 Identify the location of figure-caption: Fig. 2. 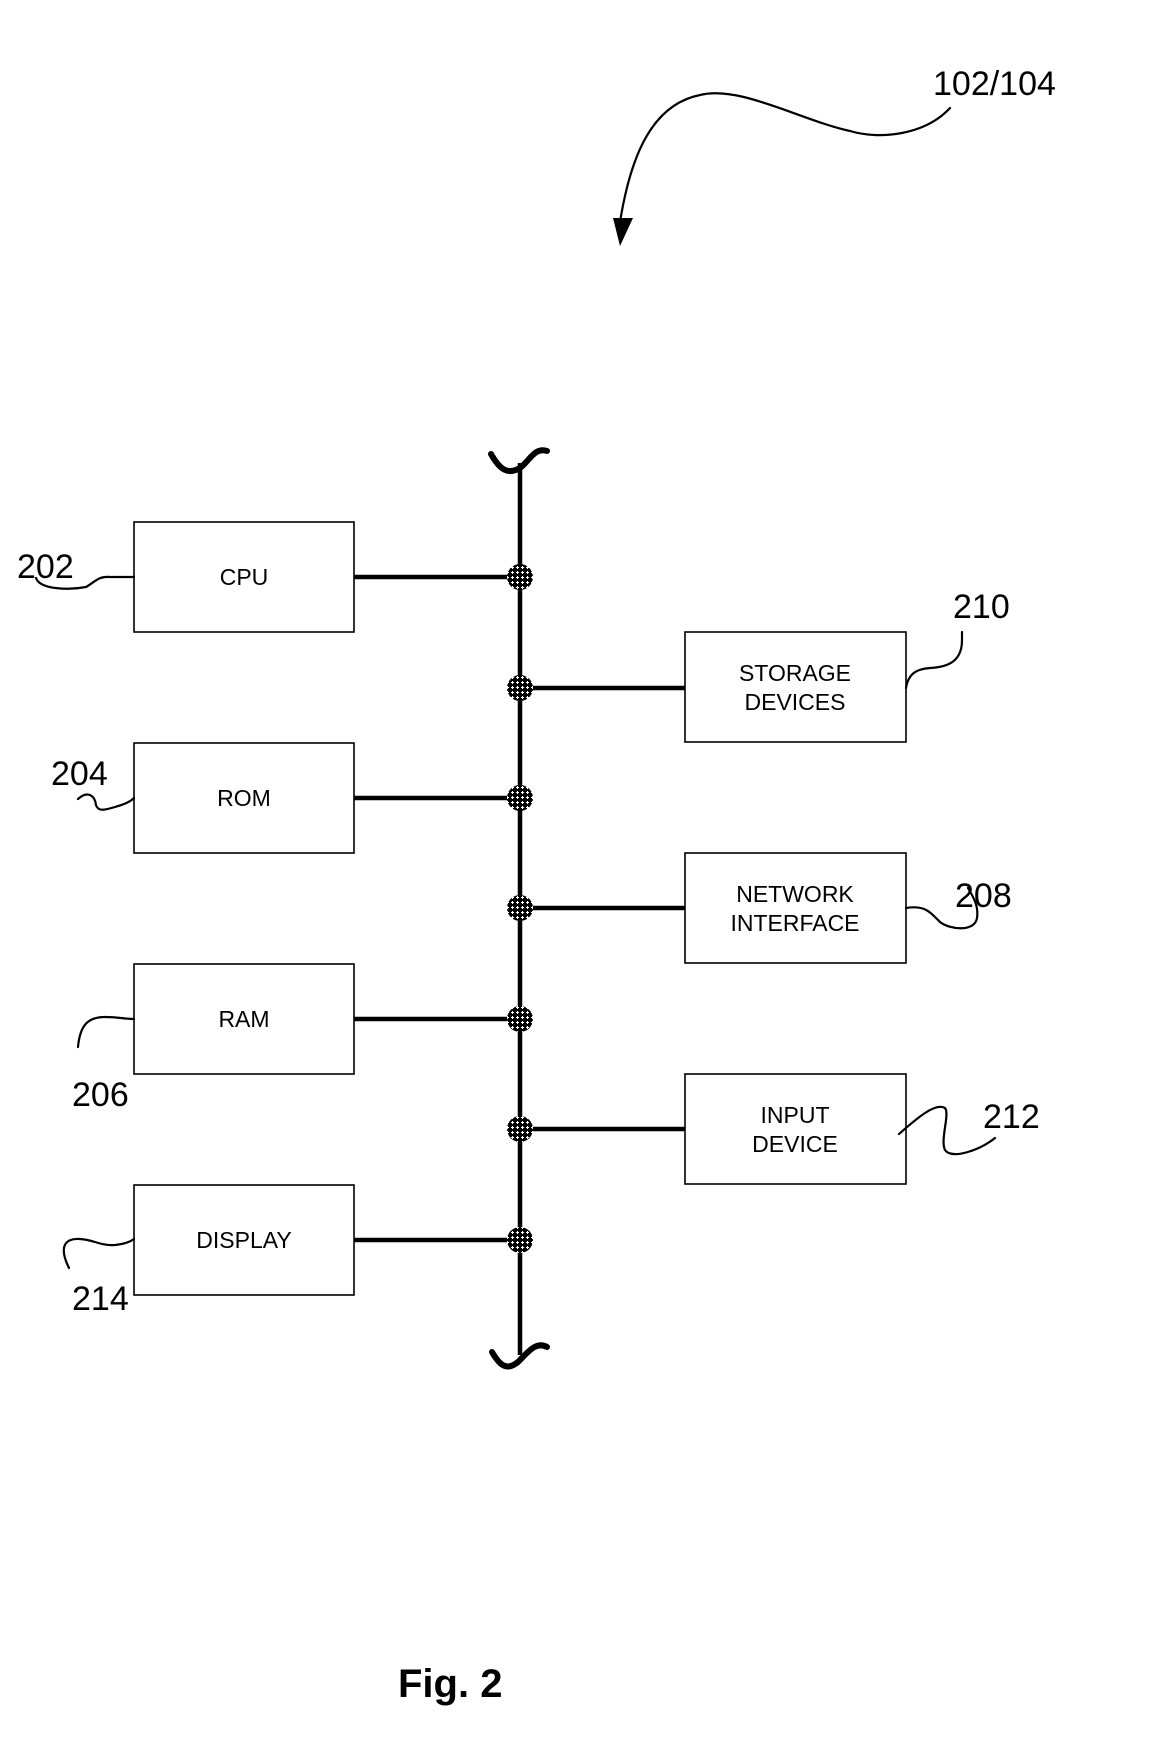
(450, 1684).